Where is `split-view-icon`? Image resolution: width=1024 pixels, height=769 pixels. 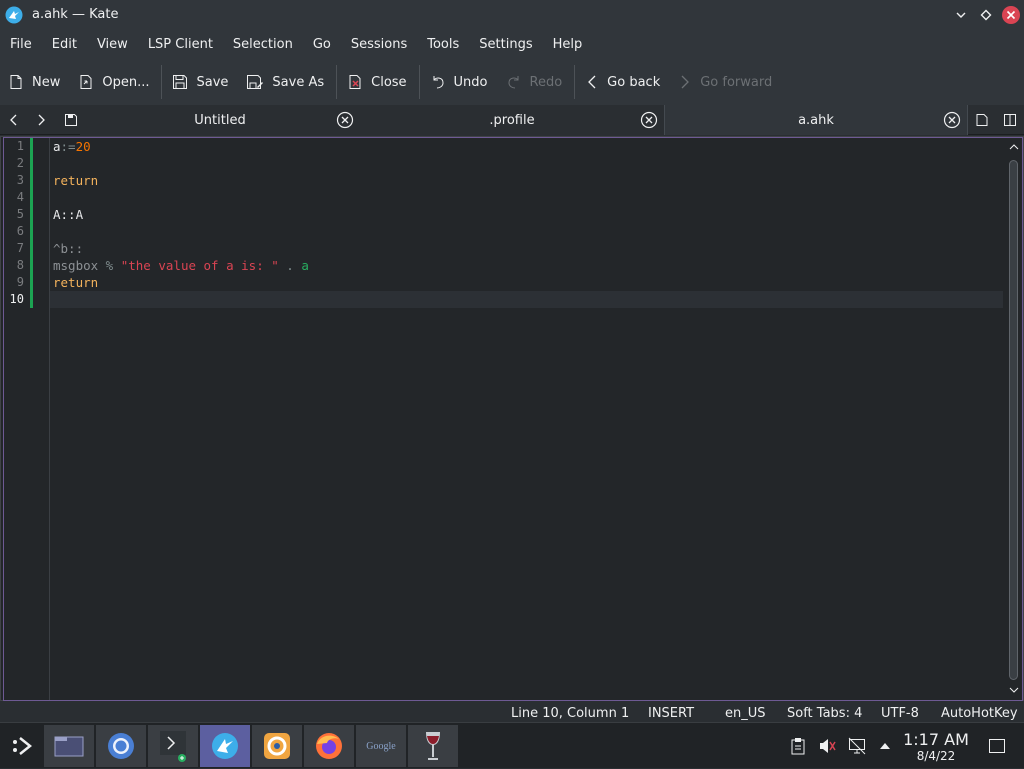 split-view-icon is located at coordinates (1010, 120).